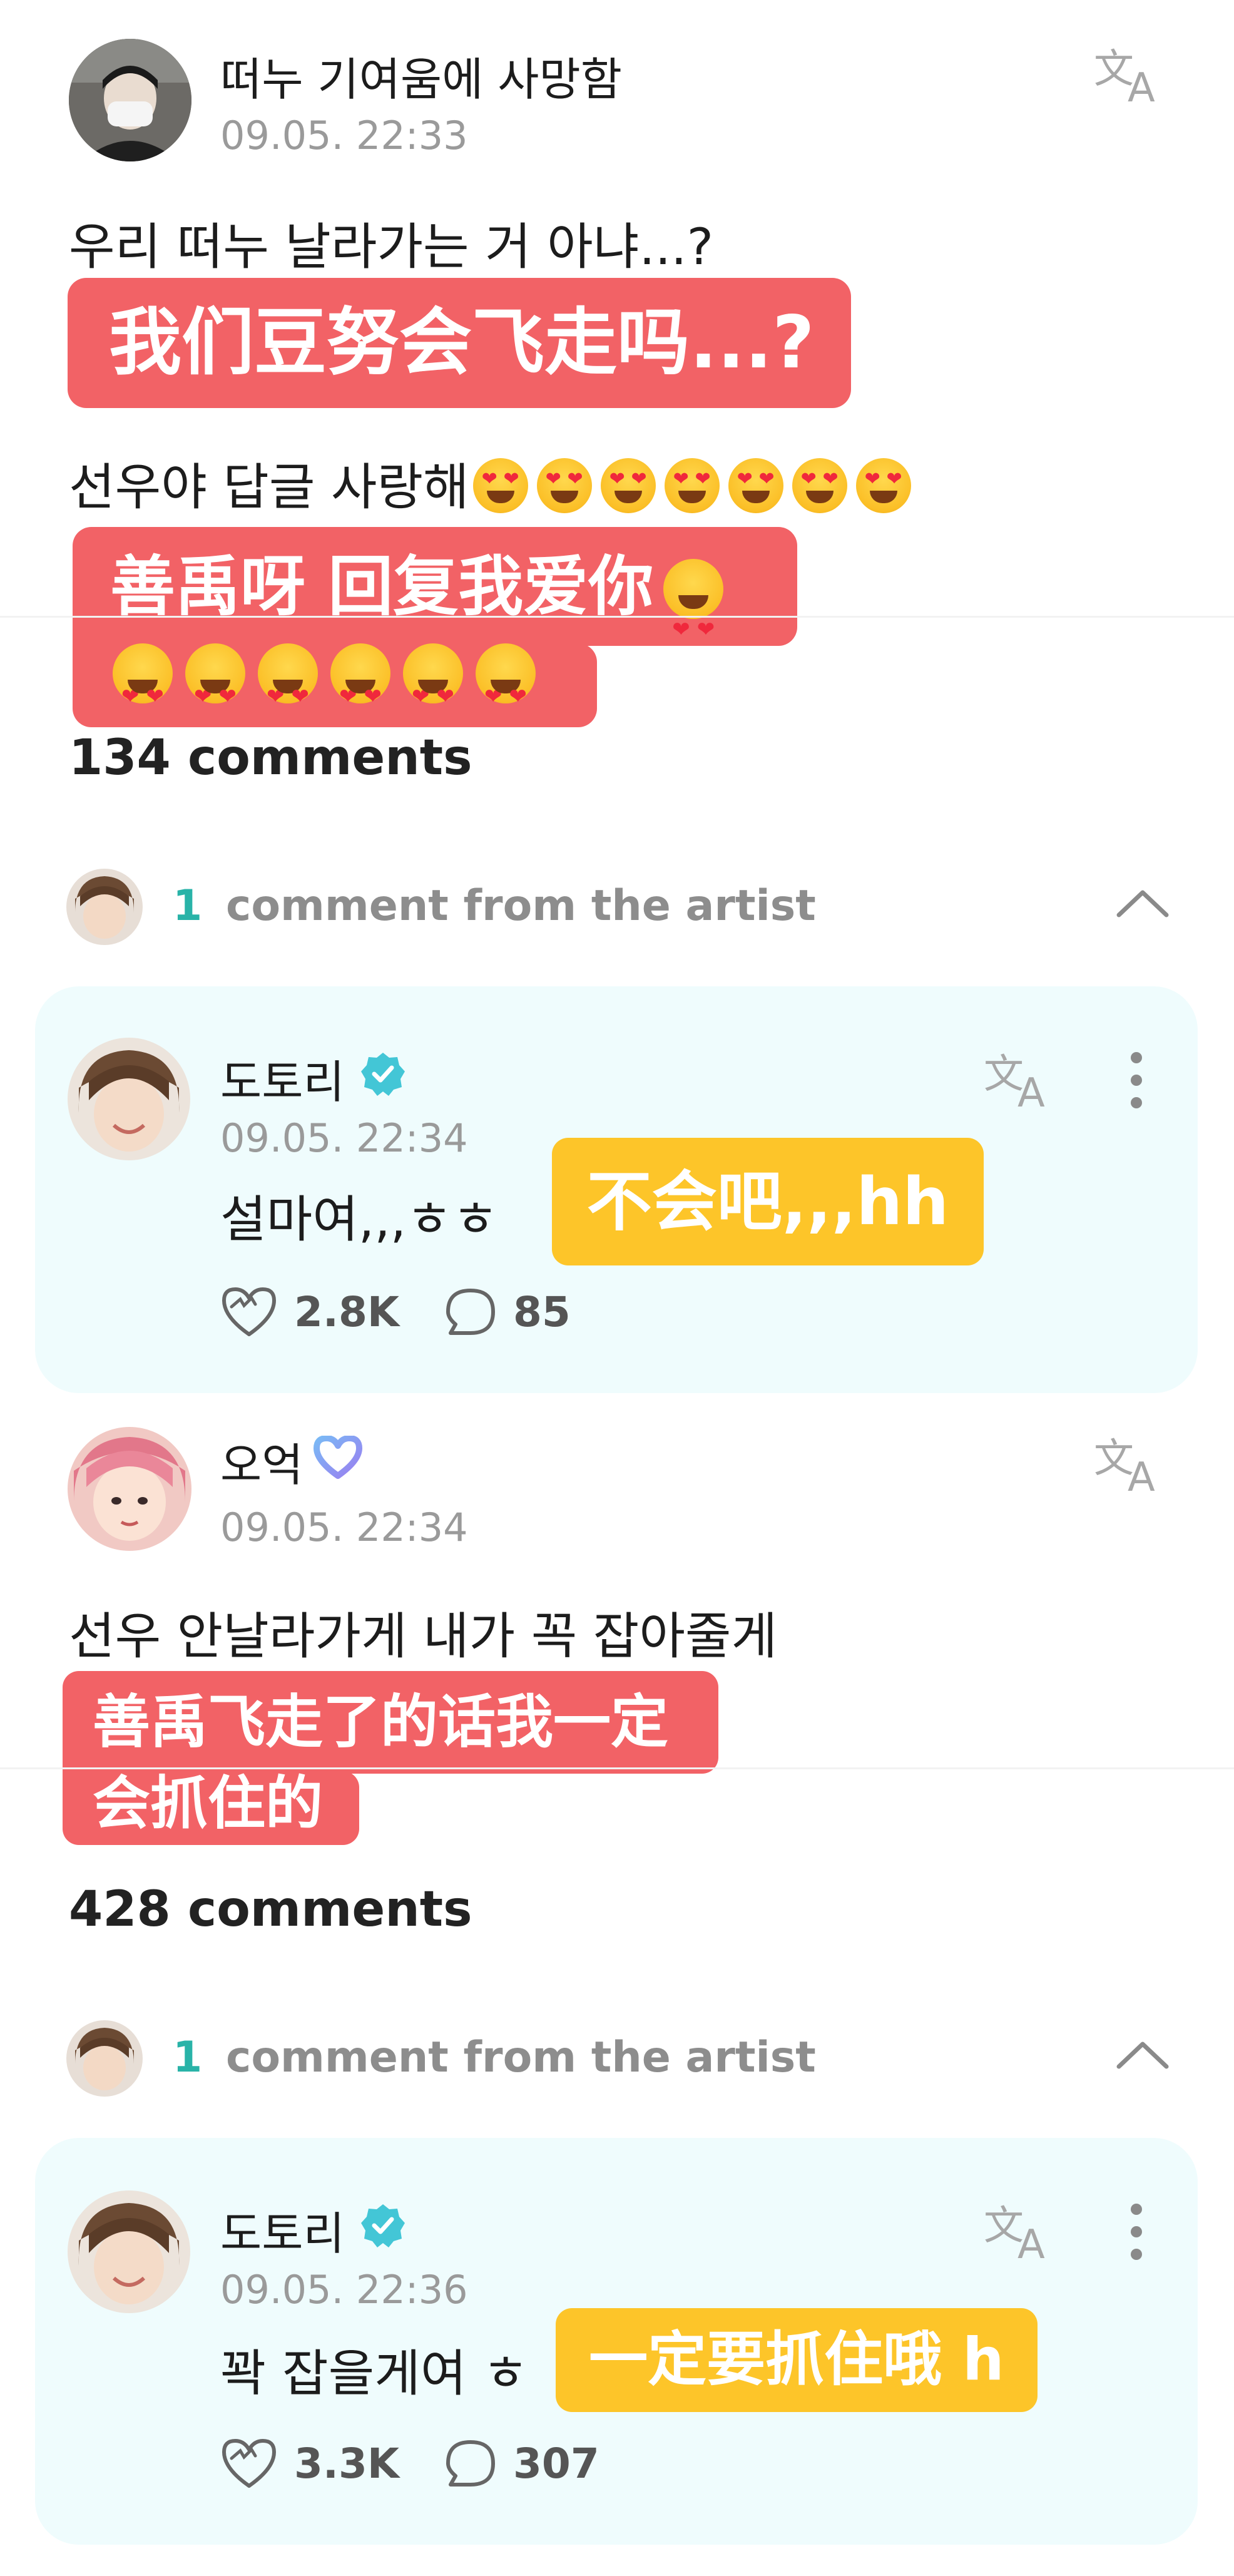 This screenshot has width=1234, height=2576. What do you see at coordinates (459, 343) in the screenshot?
I see `translation-tag-1: 我们豆努会飞走吗...?` at bounding box center [459, 343].